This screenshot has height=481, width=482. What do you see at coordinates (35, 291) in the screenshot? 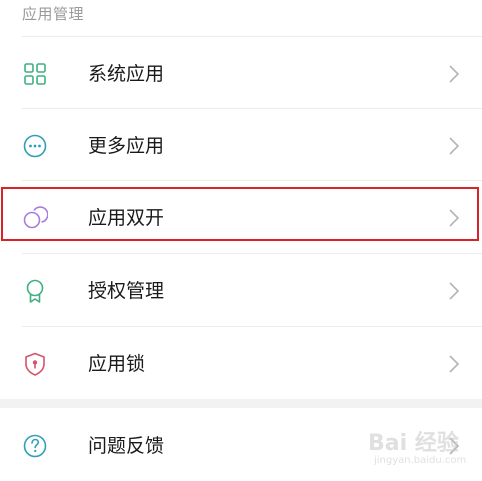
I see `badge-ribbon-icon` at bounding box center [35, 291].